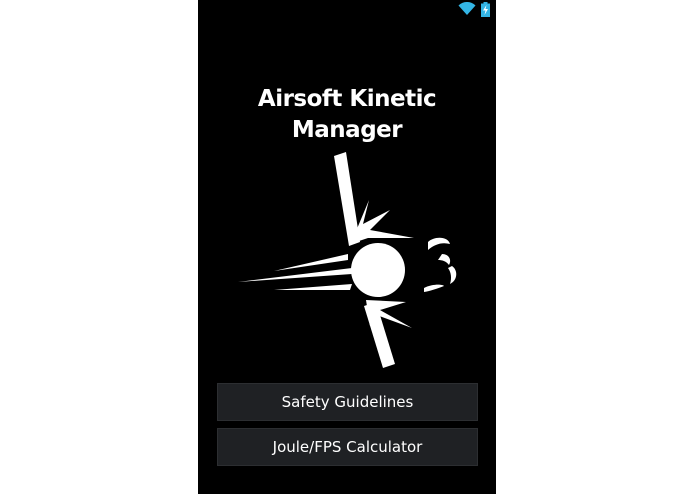  I want to click on app-title-line-1: Airsoft Kinetic, so click(347, 99).